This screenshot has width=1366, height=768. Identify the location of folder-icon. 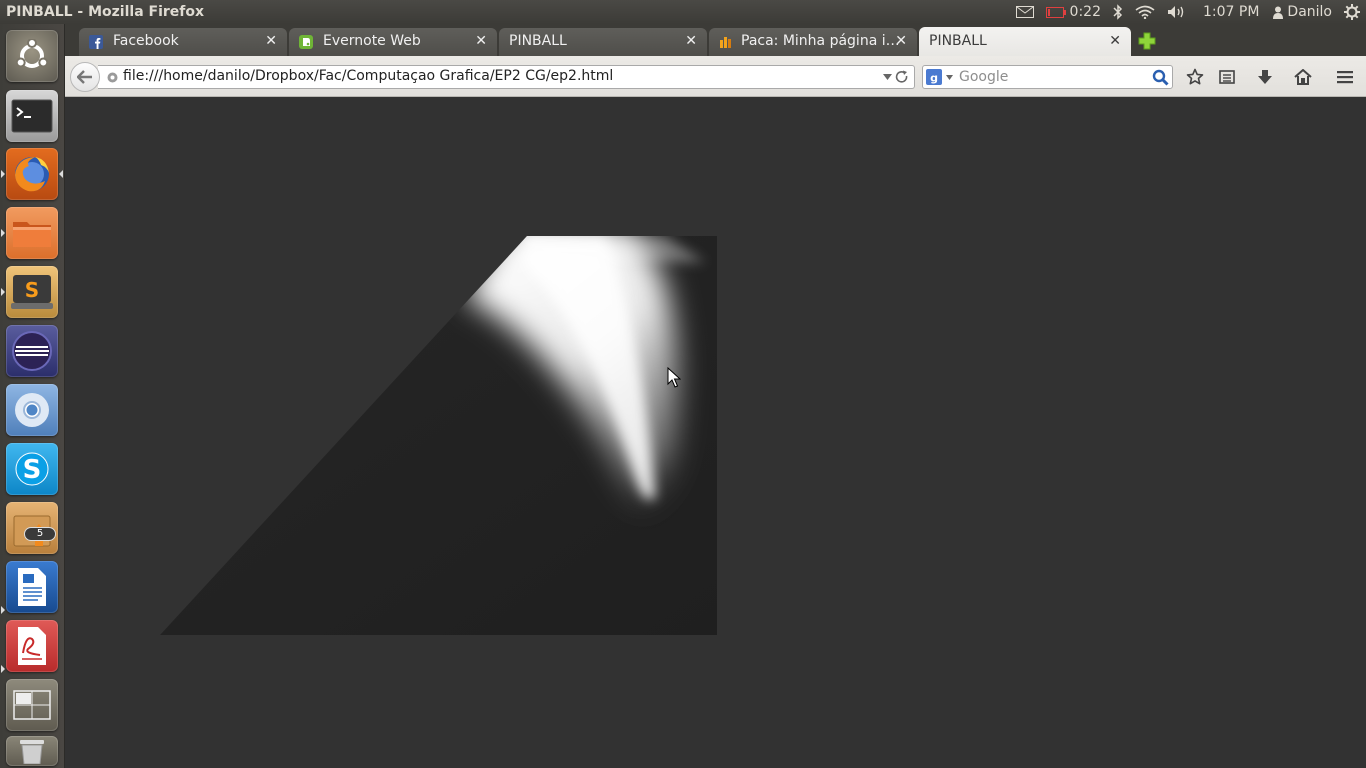
(32, 234).